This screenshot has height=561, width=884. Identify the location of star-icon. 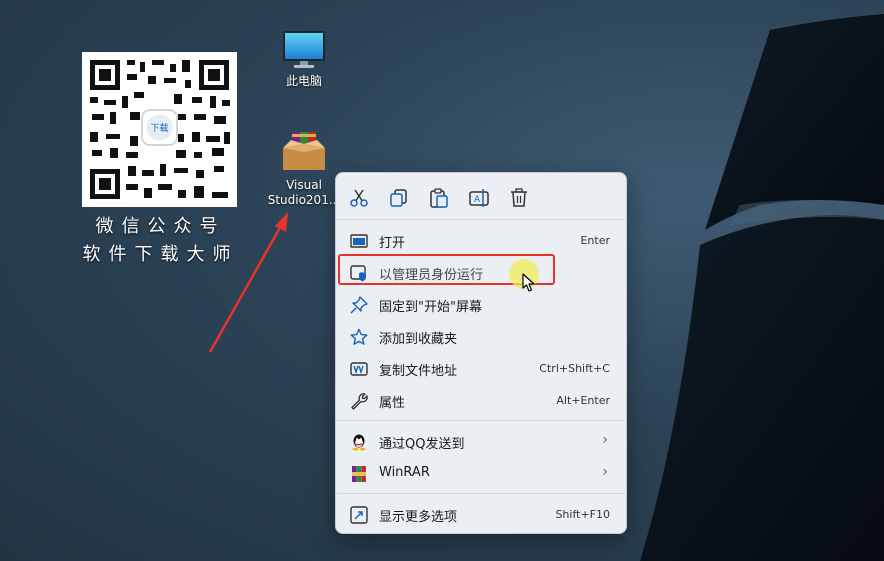
(359, 336).